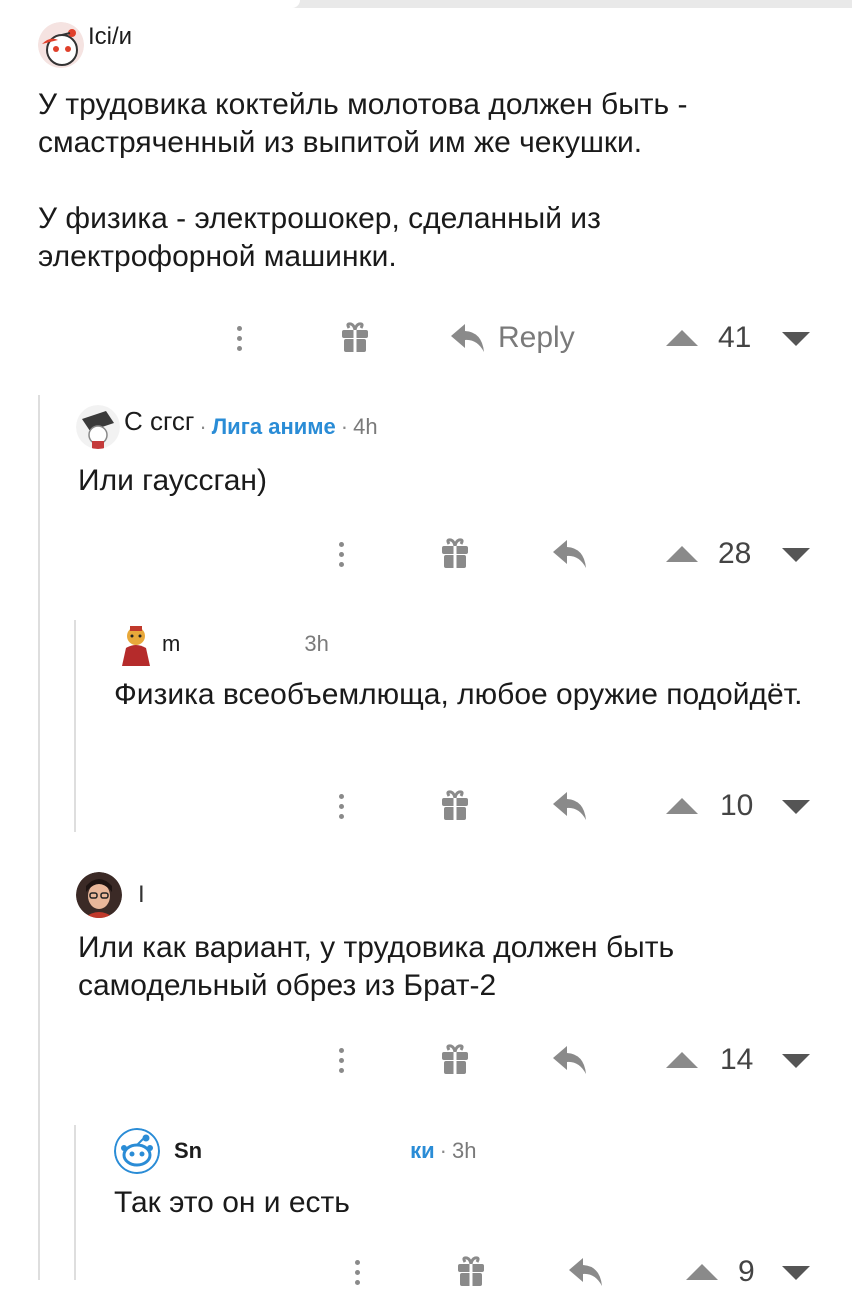 The height and width of the screenshot is (1292, 852). Describe the element at coordinates (448, 481) in the screenshot. I see `comment-body: Или гауссган)` at that location.